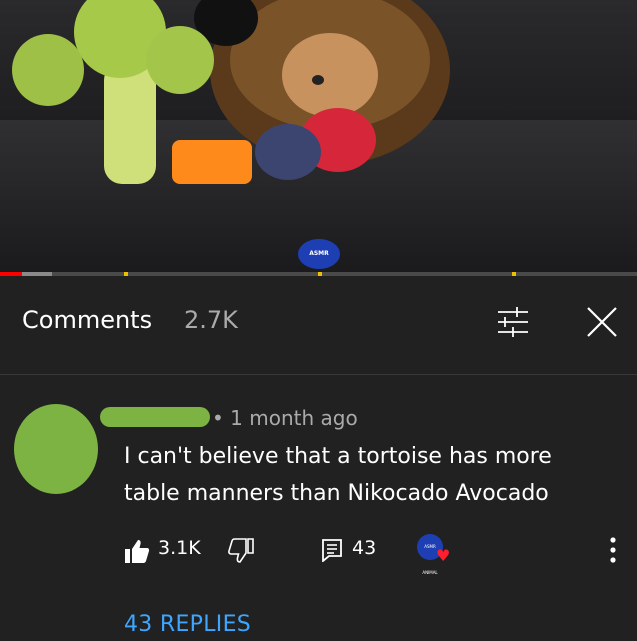  Describe the element at coordinates (211, 320) in the screenshot. I see `comments-count: 2.7K` at that location.